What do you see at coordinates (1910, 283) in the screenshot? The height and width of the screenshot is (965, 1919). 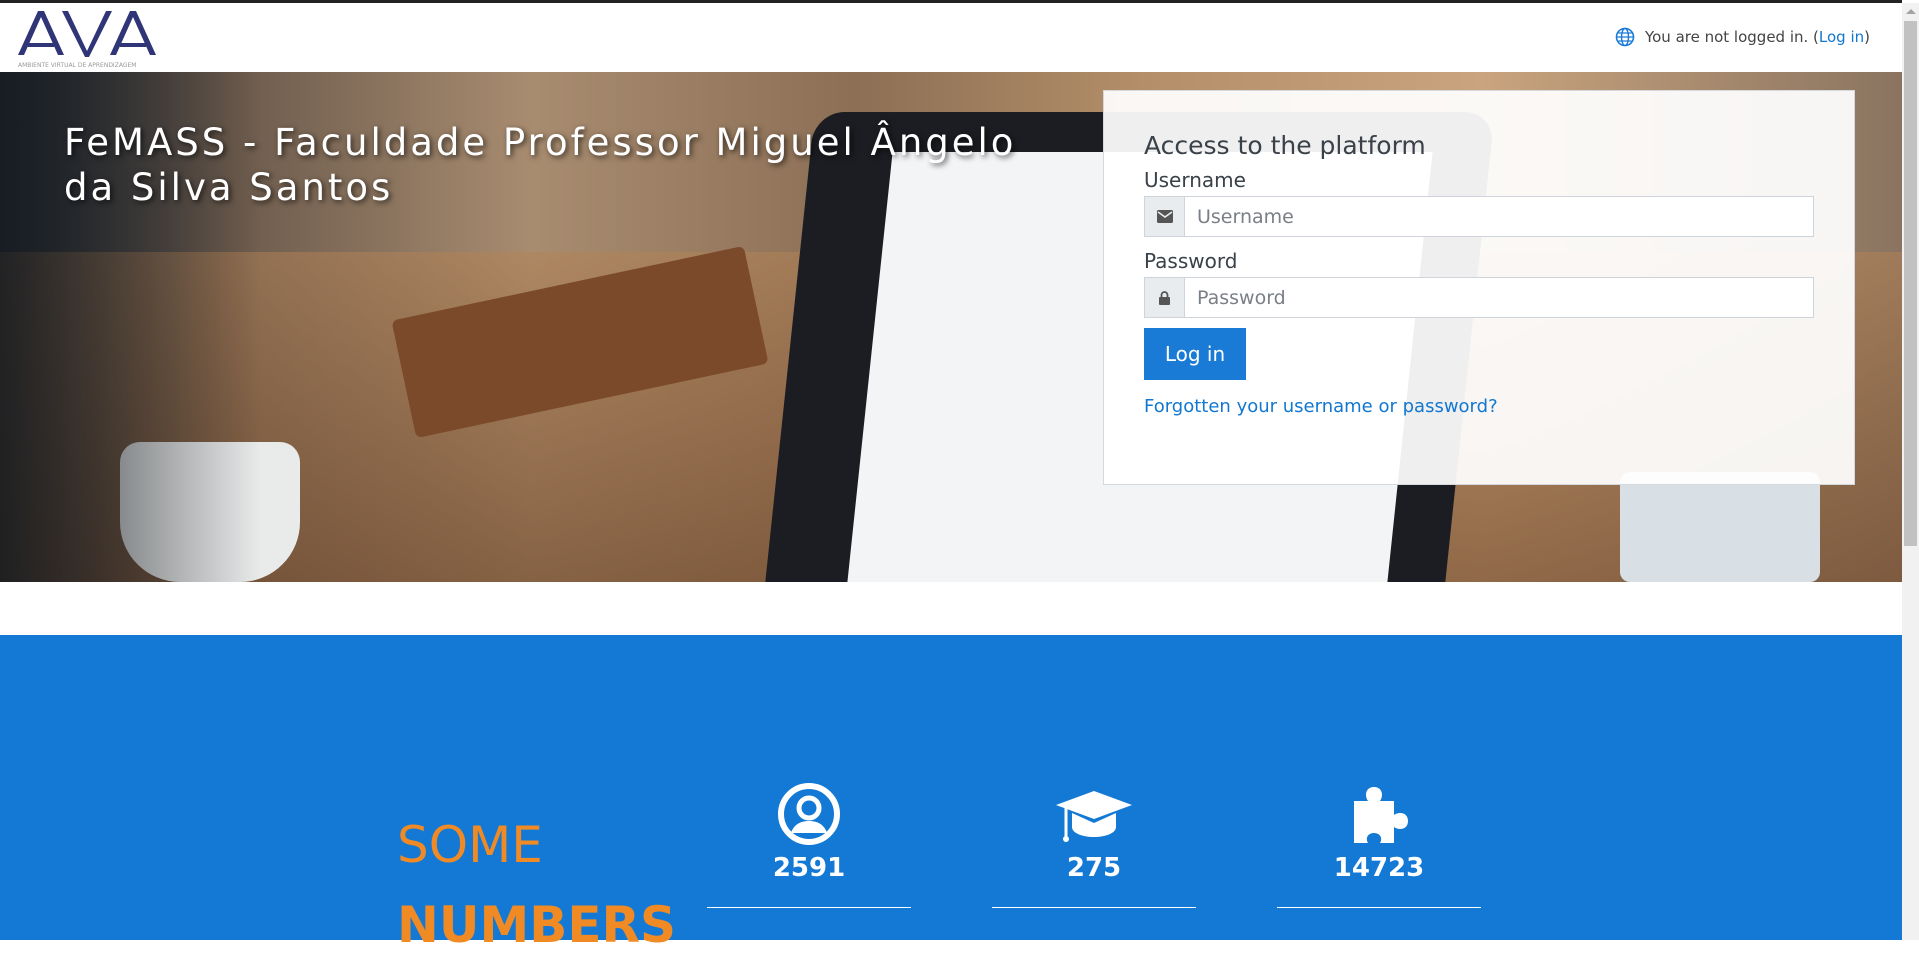 I see `scrollbar-thumb` at bounding box center [1910, 283].